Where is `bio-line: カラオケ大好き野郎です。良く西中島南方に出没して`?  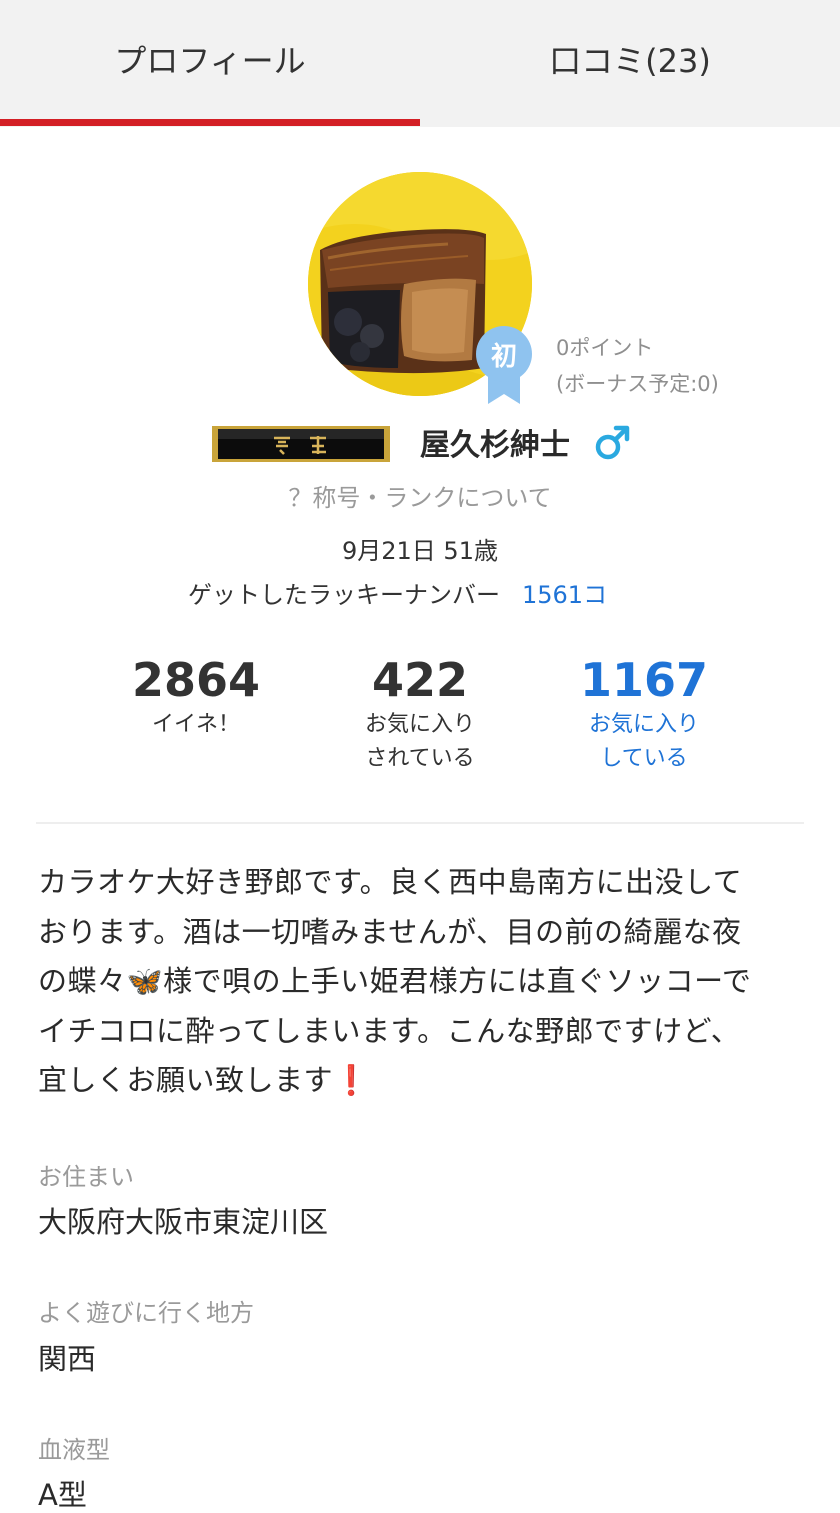 bio-line: カラオケ大好き野郎です。良く西中島南方に出没して is located at coordinates (390, 882).